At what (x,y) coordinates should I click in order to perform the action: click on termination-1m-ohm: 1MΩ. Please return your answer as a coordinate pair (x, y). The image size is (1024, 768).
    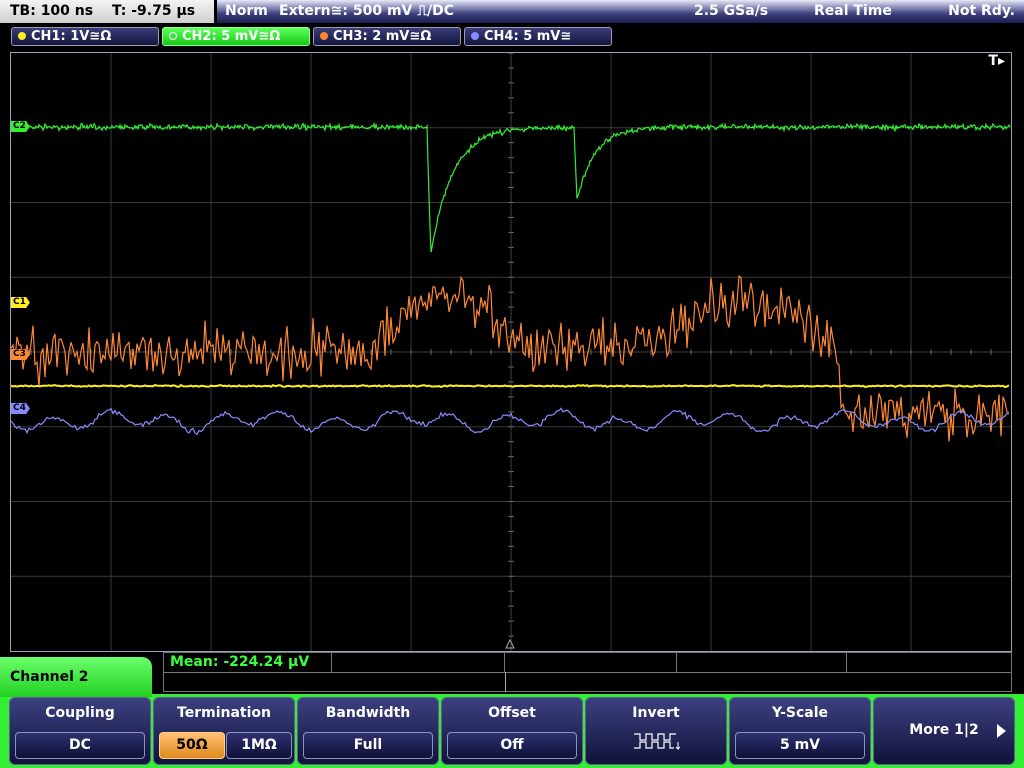
    Looking at the image, I should click on (259, 745).